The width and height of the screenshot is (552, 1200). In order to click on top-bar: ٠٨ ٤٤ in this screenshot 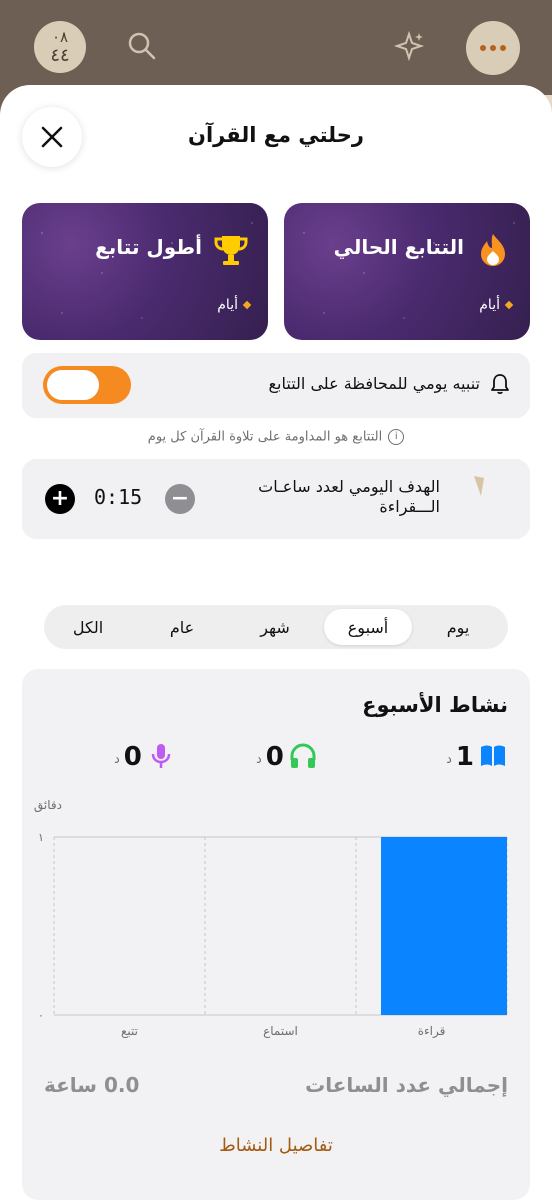, I will do `click(276, 47)`.